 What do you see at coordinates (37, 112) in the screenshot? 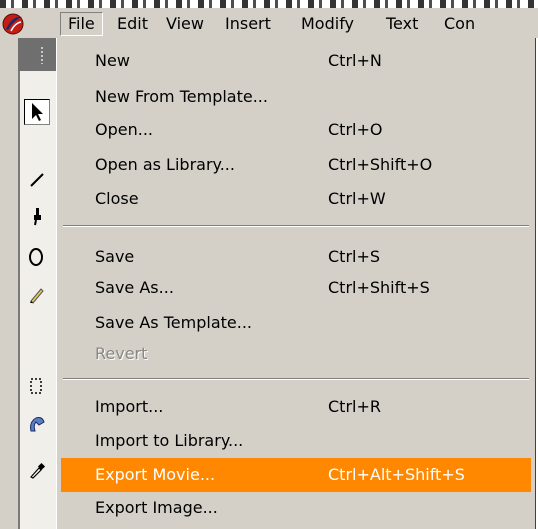
I see `arrow-tool-icon` at bounding box center [37, 112].